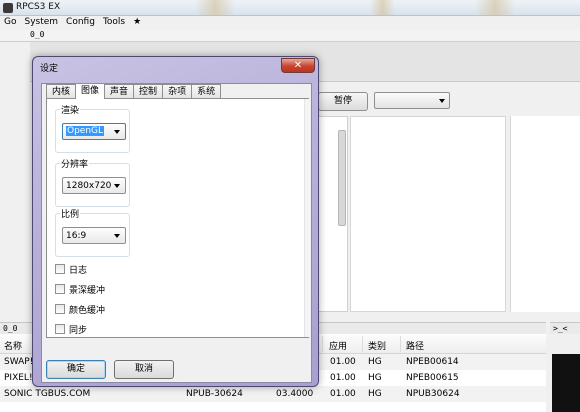 The width and height of the screenshot is (580, 412). I want to click on cell-name: SONIC TGBUS.COM, so click(47, 394).